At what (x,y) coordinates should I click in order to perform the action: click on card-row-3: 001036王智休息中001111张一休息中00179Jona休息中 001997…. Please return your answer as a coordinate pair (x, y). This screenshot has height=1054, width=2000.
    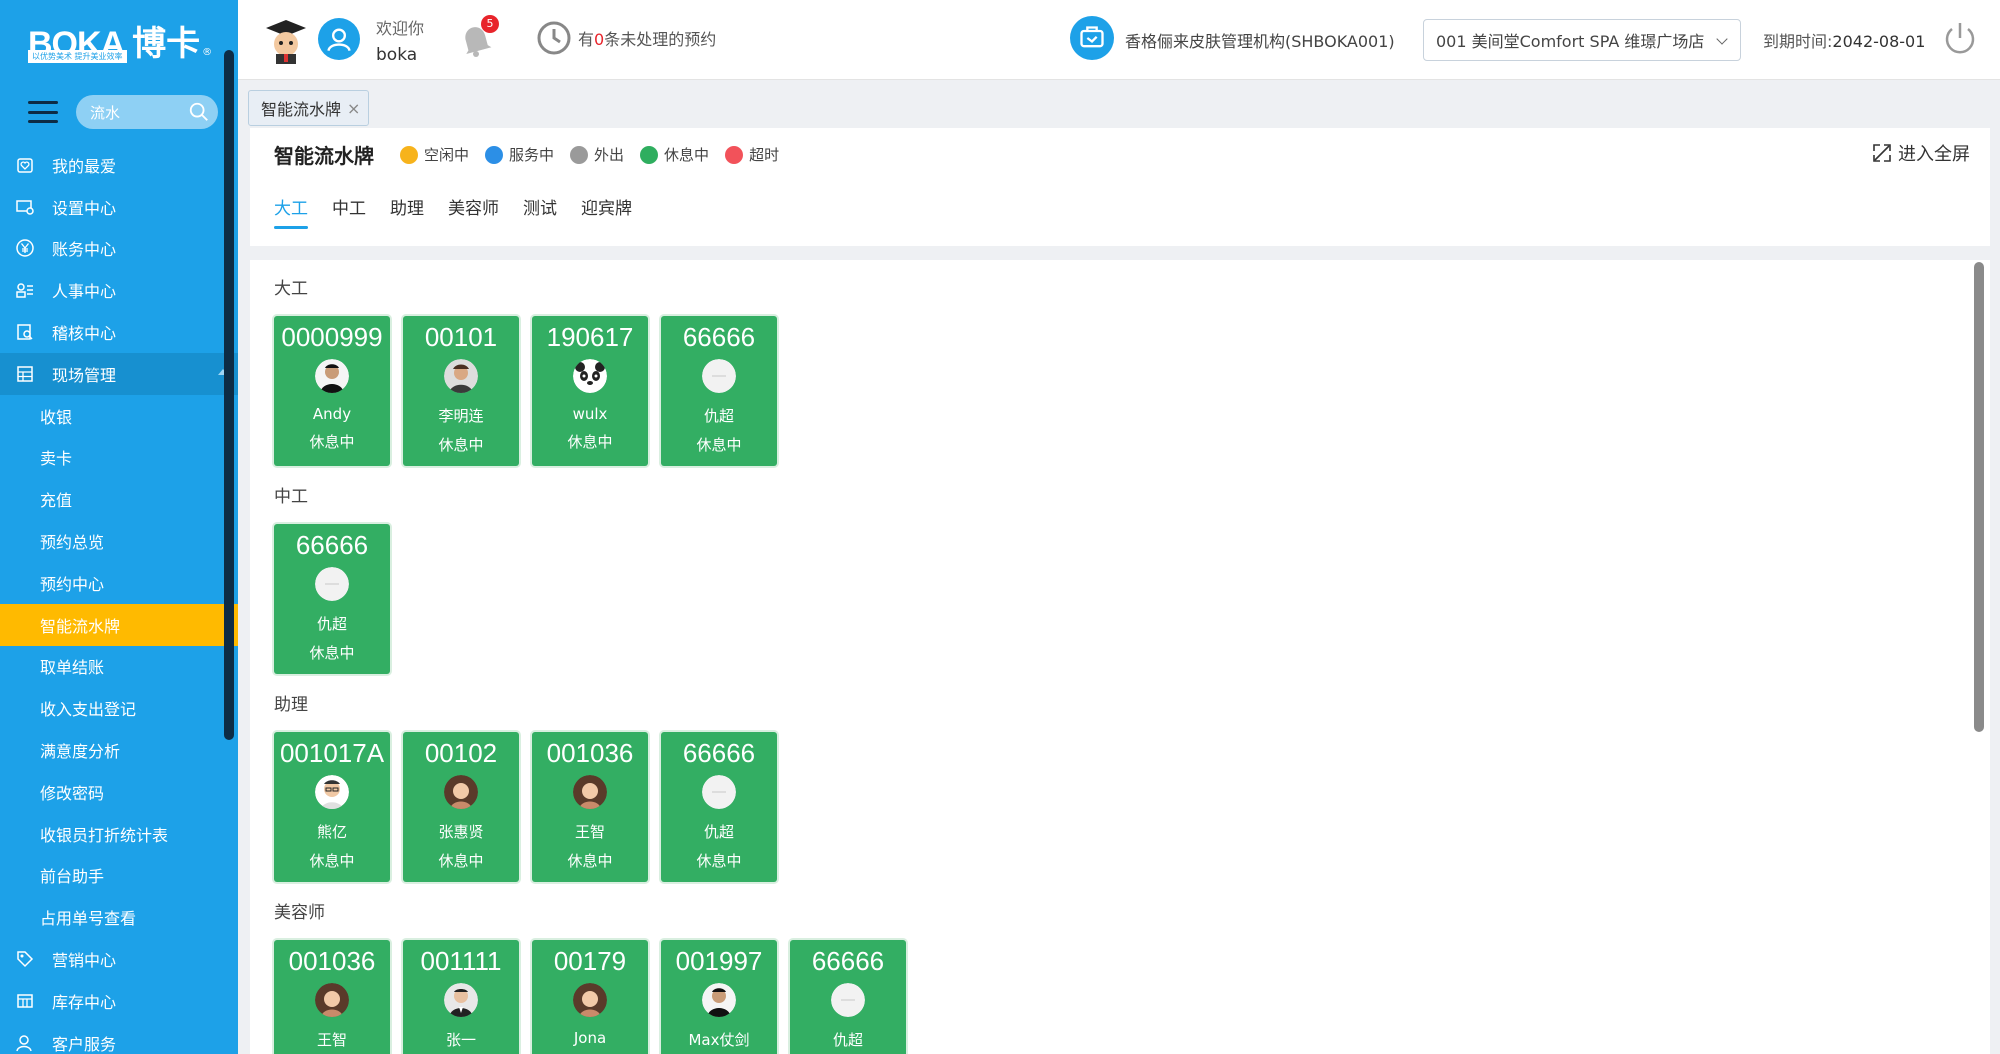
    Looking at the image, I should click on (590, 997).